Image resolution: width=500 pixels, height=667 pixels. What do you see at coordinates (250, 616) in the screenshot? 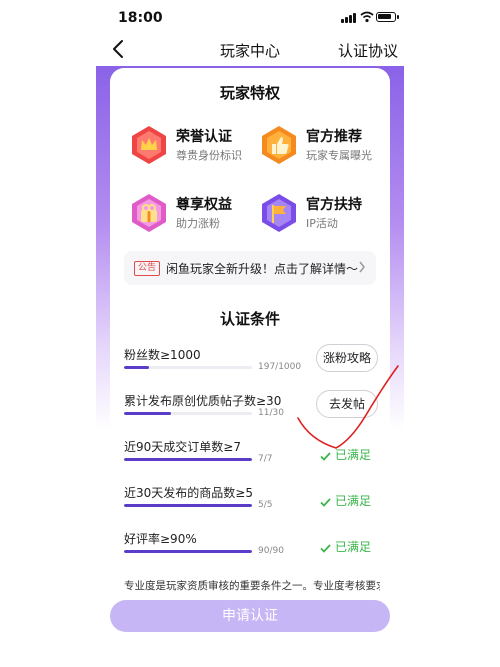
I see `apply-certification-button: 申请认证` at bounding box center [250, 616].